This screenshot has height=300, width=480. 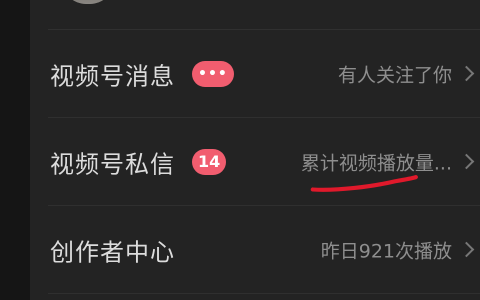 What do you see at coordinates (209, 162) in the screenshot?
I see `unread-count-badge: 14` at bounding box center [209, 162].